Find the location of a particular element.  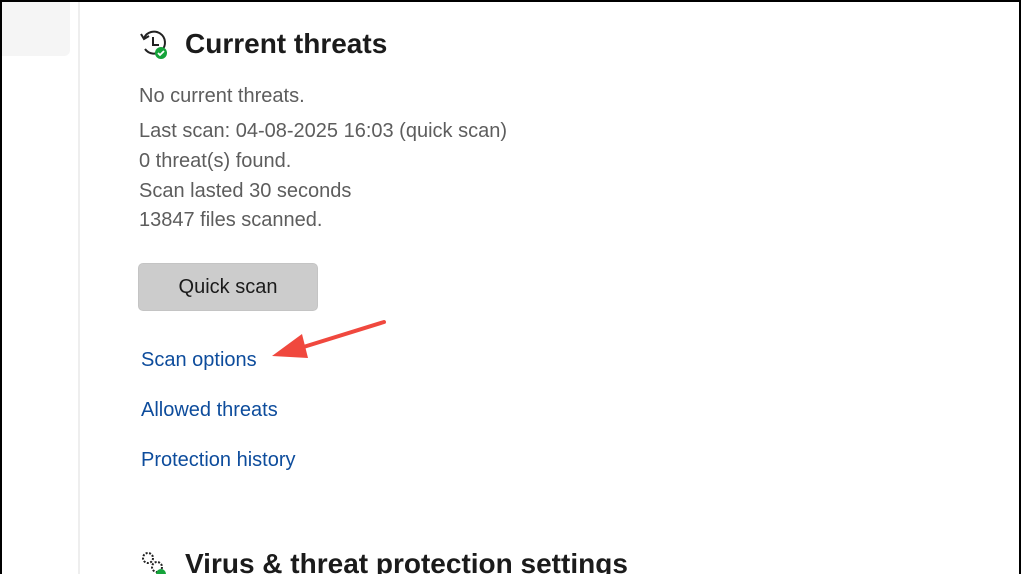

threat-status: No current threats. is located at coordinates (222, 96).